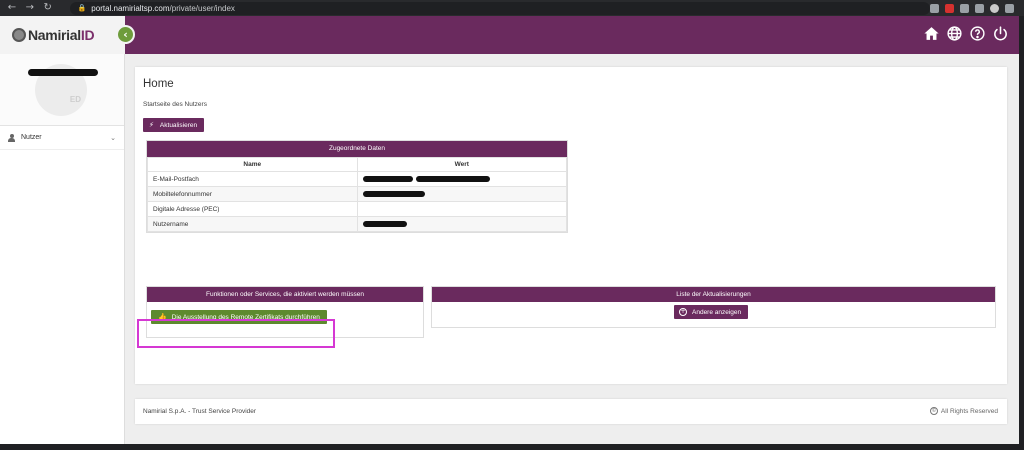 The height and width of the screenshot is (450, 1024). Describe the element at coordinates (461, 209) in the screenshot. I see `row-value` at that location.